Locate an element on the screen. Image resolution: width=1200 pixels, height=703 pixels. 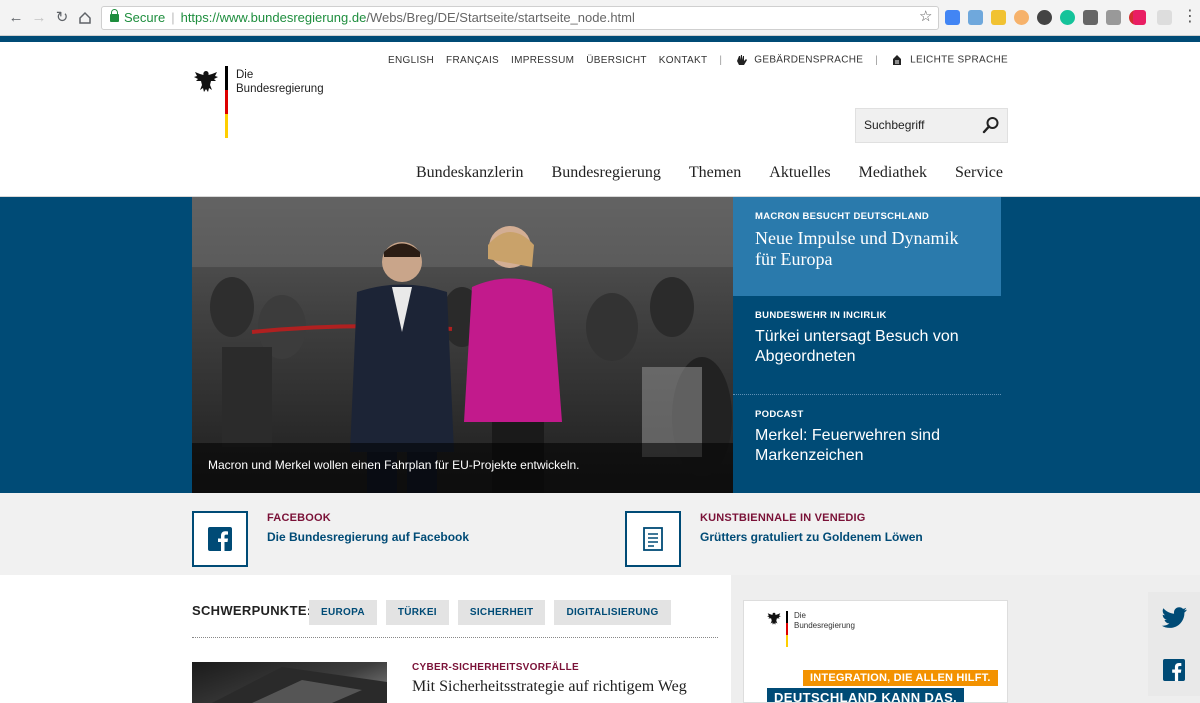
meta-nav-kontakt: KONTAKT is located at coordinates (683, 60).